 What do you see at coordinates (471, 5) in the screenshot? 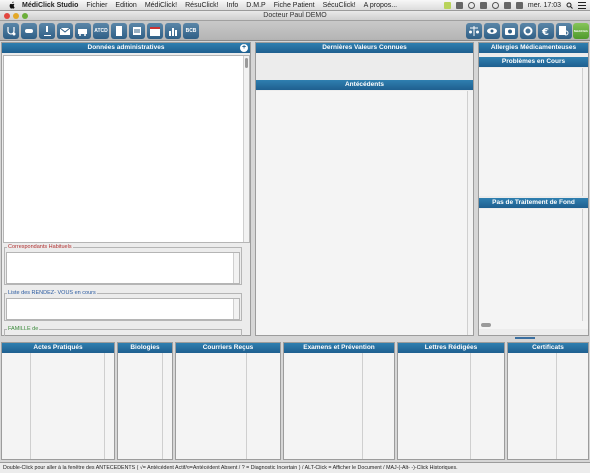
I see `time-machine-icon` at bounding box center [471, 5].